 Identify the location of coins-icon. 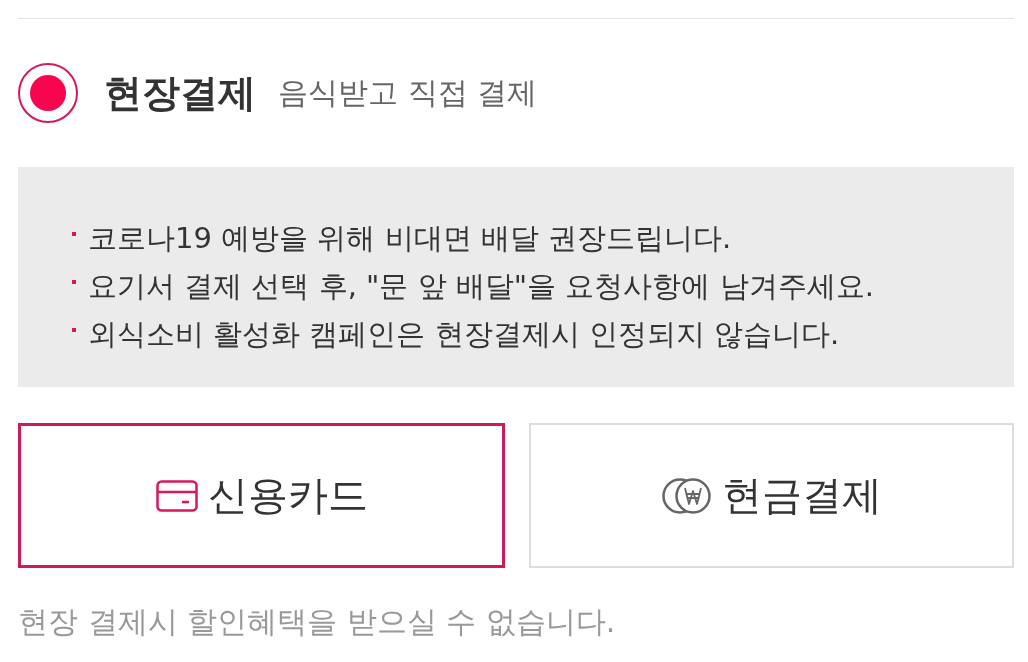
(686, 495).